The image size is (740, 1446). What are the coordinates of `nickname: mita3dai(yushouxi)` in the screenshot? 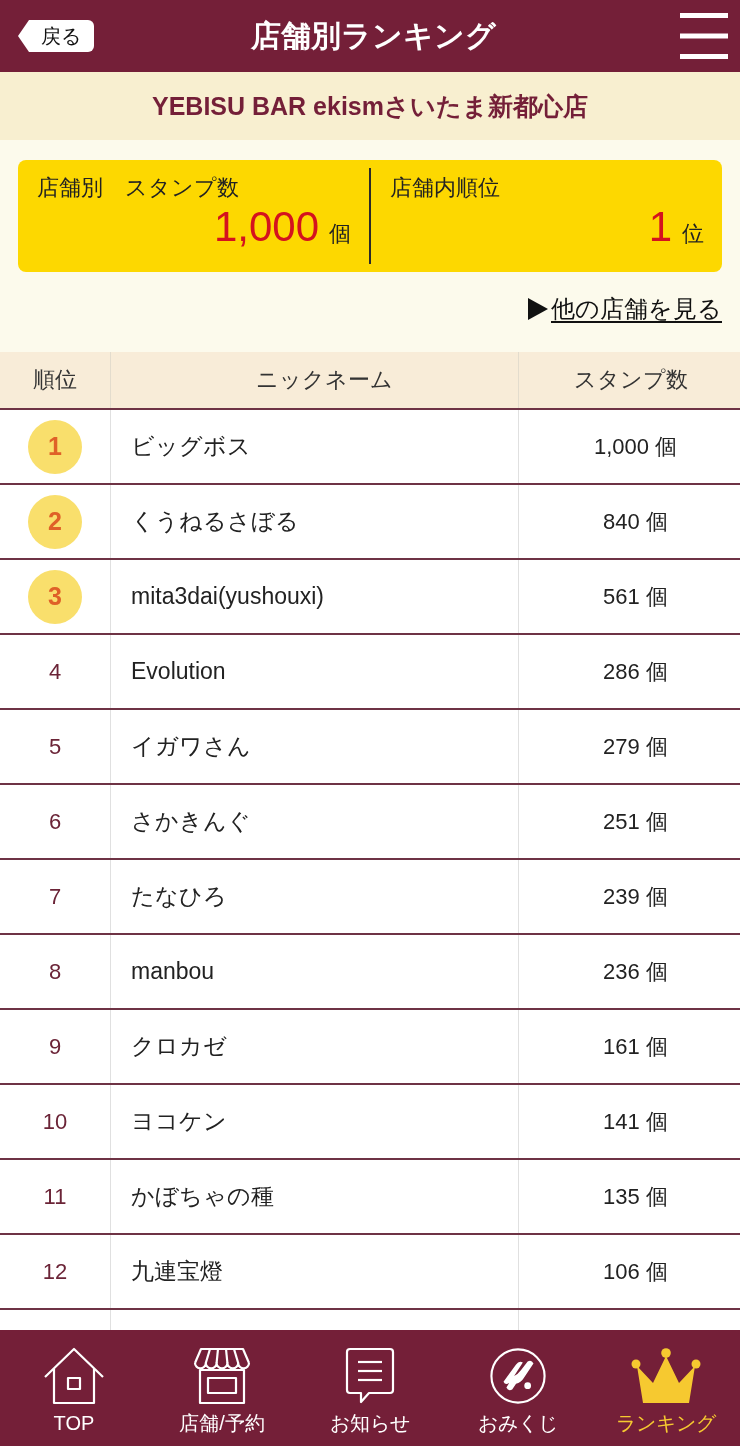 It's located at (228, 596).